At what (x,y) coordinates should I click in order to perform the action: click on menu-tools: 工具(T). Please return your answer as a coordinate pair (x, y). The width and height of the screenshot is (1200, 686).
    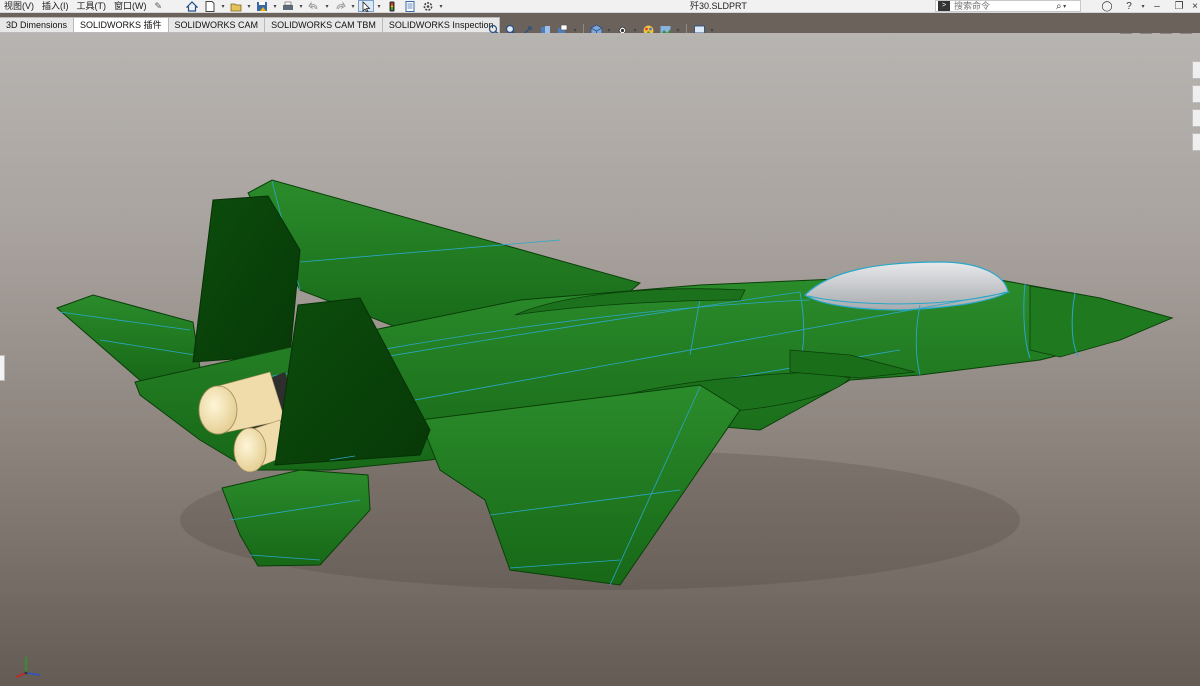
    Looking at the image, I should click on (92, 6).